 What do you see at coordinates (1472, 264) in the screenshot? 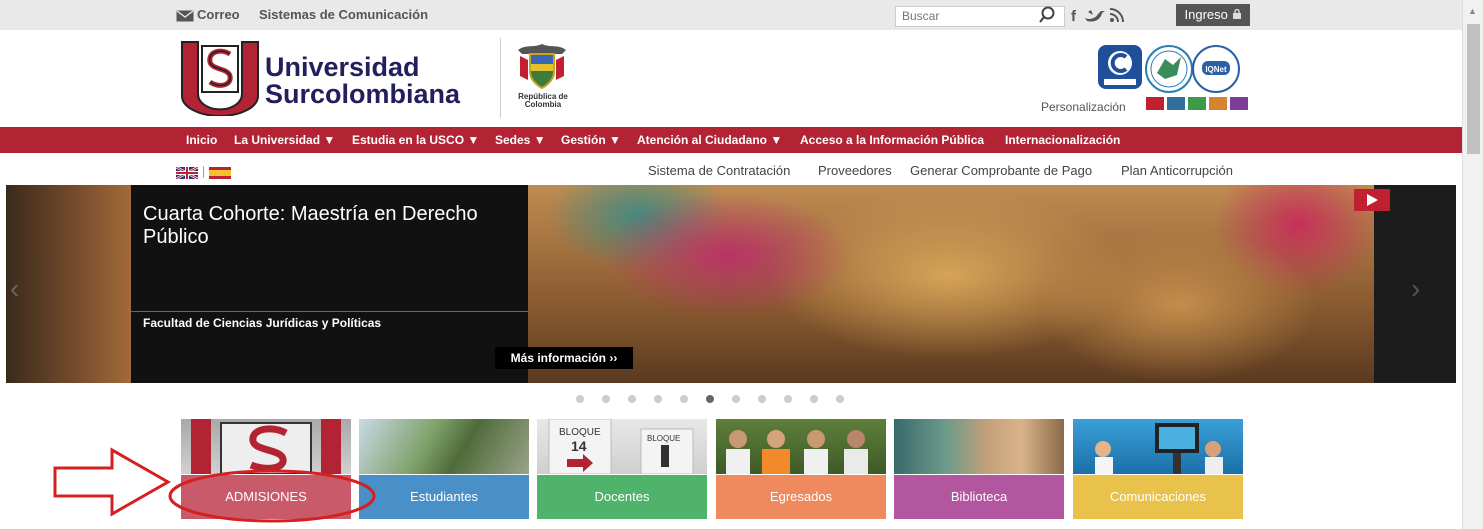
I see `page-scrollbar: ▲` at bounding box center [1472, 264].